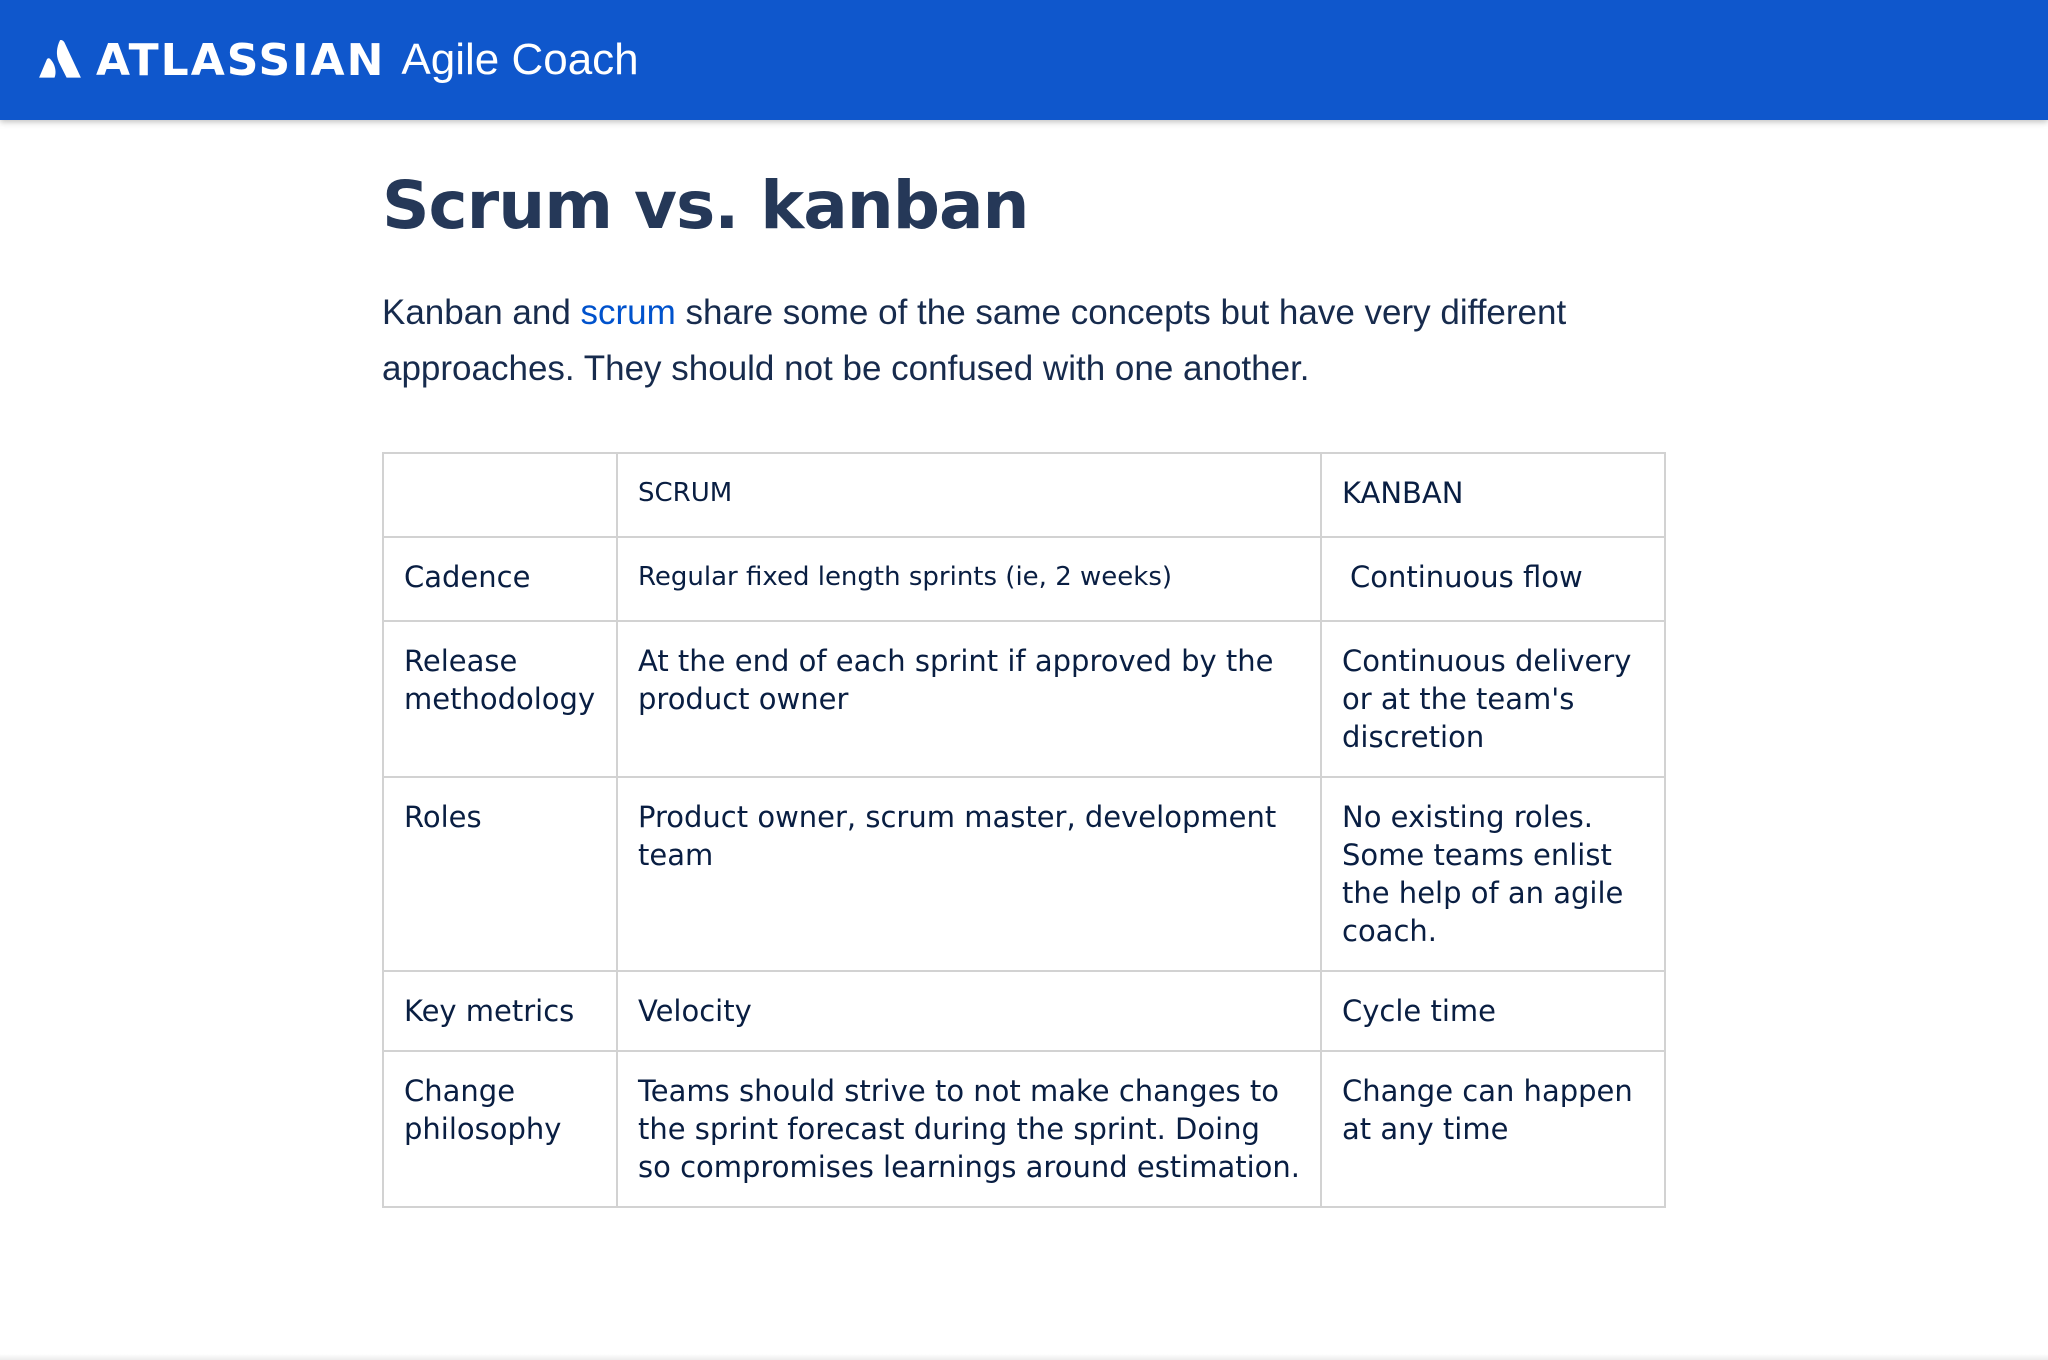 The image size is (2048, 1360). What do you see at coordinates (500, 1129) in the screenshot?
I see `row-label-change-philosophy: Change philosophy` at bounding box center [500, 1129].